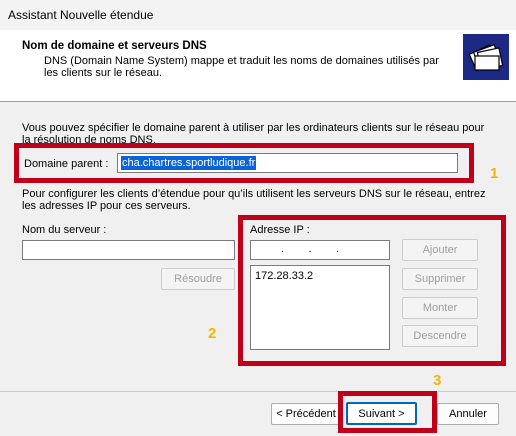 The width and height of the screenshot is (516, 436). Describe the element at coordinates (66, 164) in the screenshot. I see `parent-domain-label: Domaine parent :` at that location.